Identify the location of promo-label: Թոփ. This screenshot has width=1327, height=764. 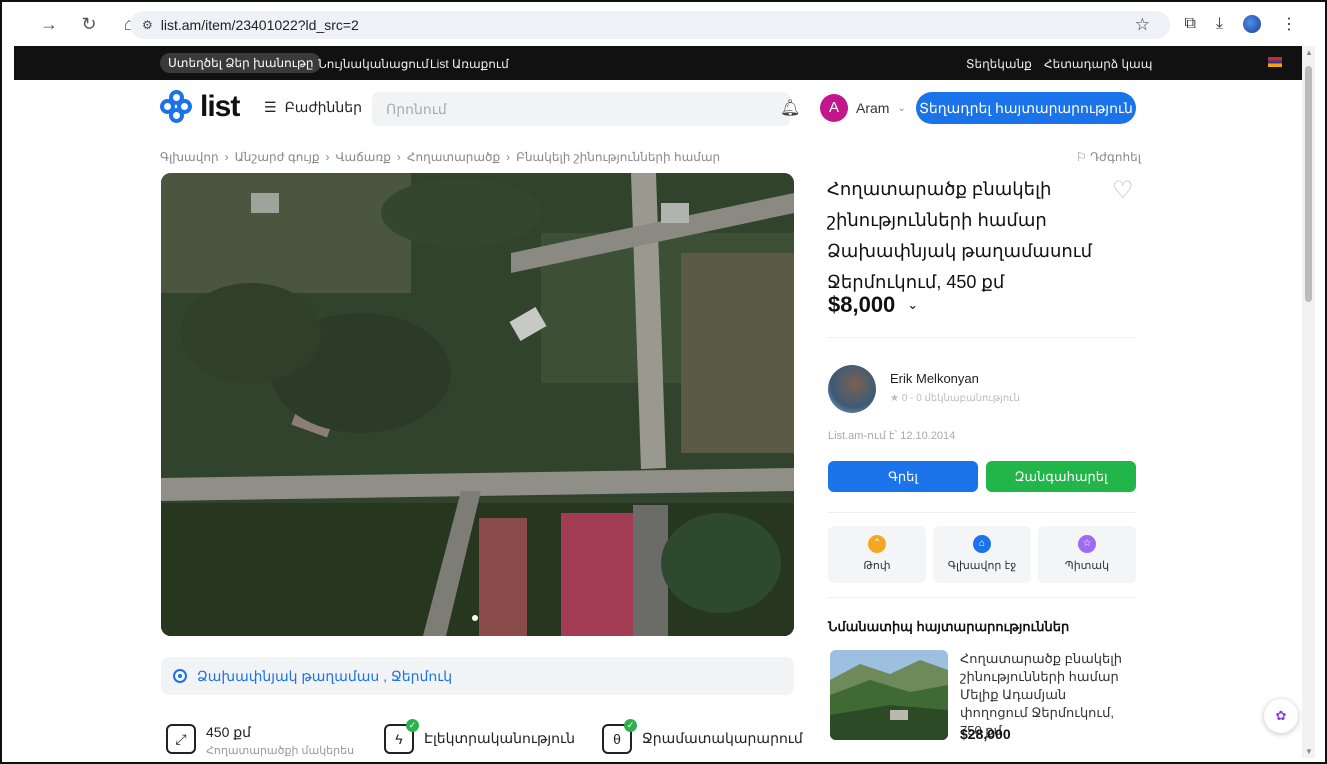
(877, 566).